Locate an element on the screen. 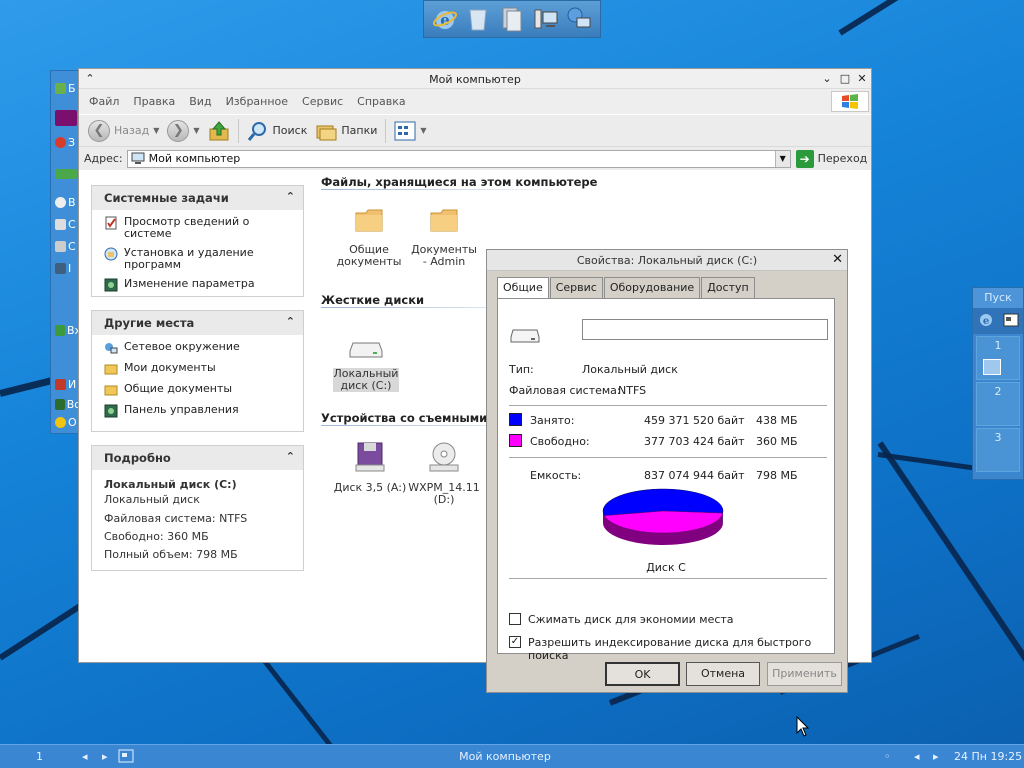 This screenshot has width=1024, height=768. documents-icon is located at coordinates (512, 19).